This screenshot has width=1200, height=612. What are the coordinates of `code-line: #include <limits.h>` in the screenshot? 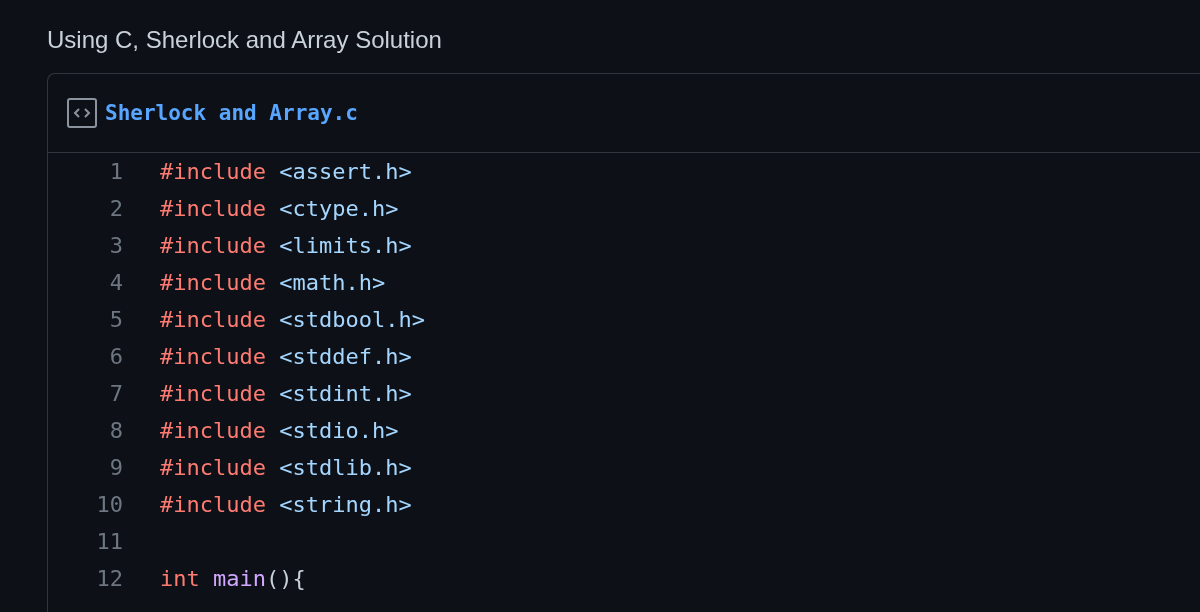 It's located at (286, 245).